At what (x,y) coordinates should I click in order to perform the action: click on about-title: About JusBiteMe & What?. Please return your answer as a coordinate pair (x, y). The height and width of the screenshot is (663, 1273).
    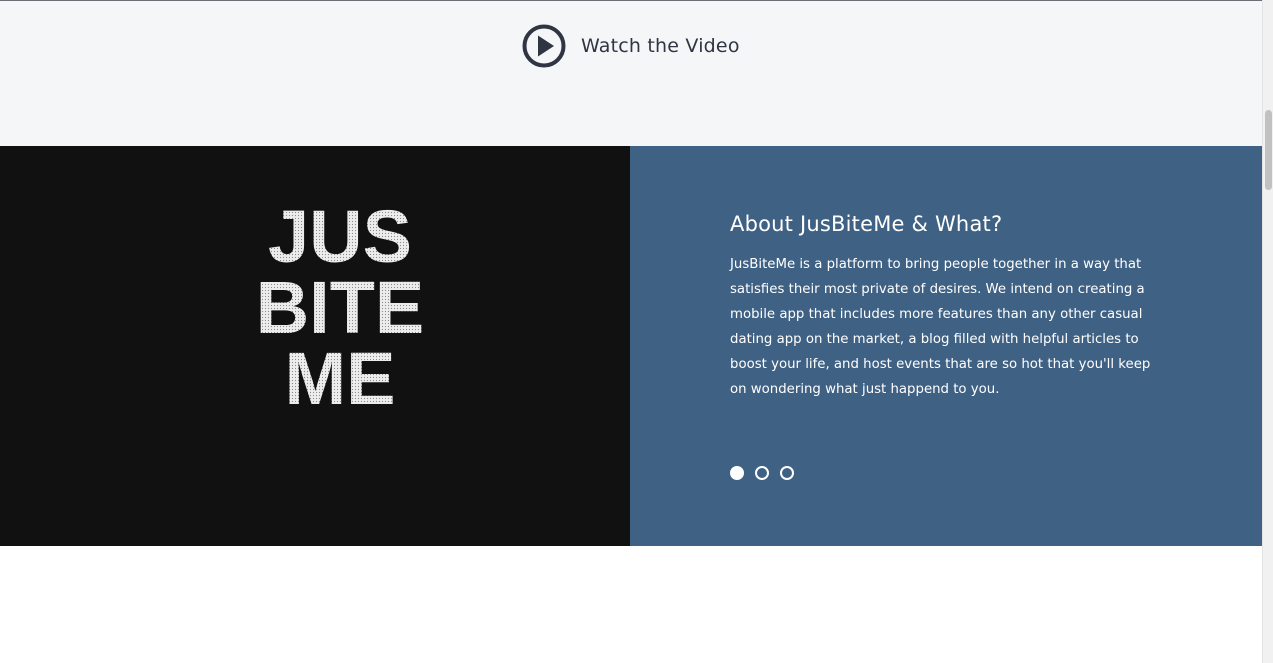
    Looking at the image, I should click on (866, 224).